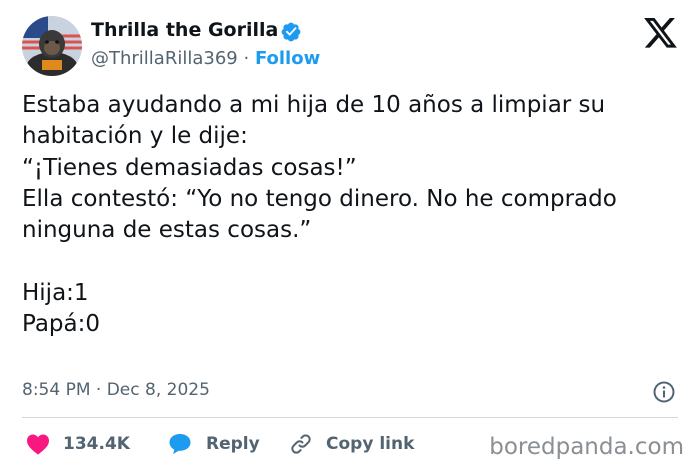 The width and height of the screenshot is (700, 471). What do you see at coordinates (38, 444) in the screenshot?
I see `heart-icon` at bounding box center [38, 444].